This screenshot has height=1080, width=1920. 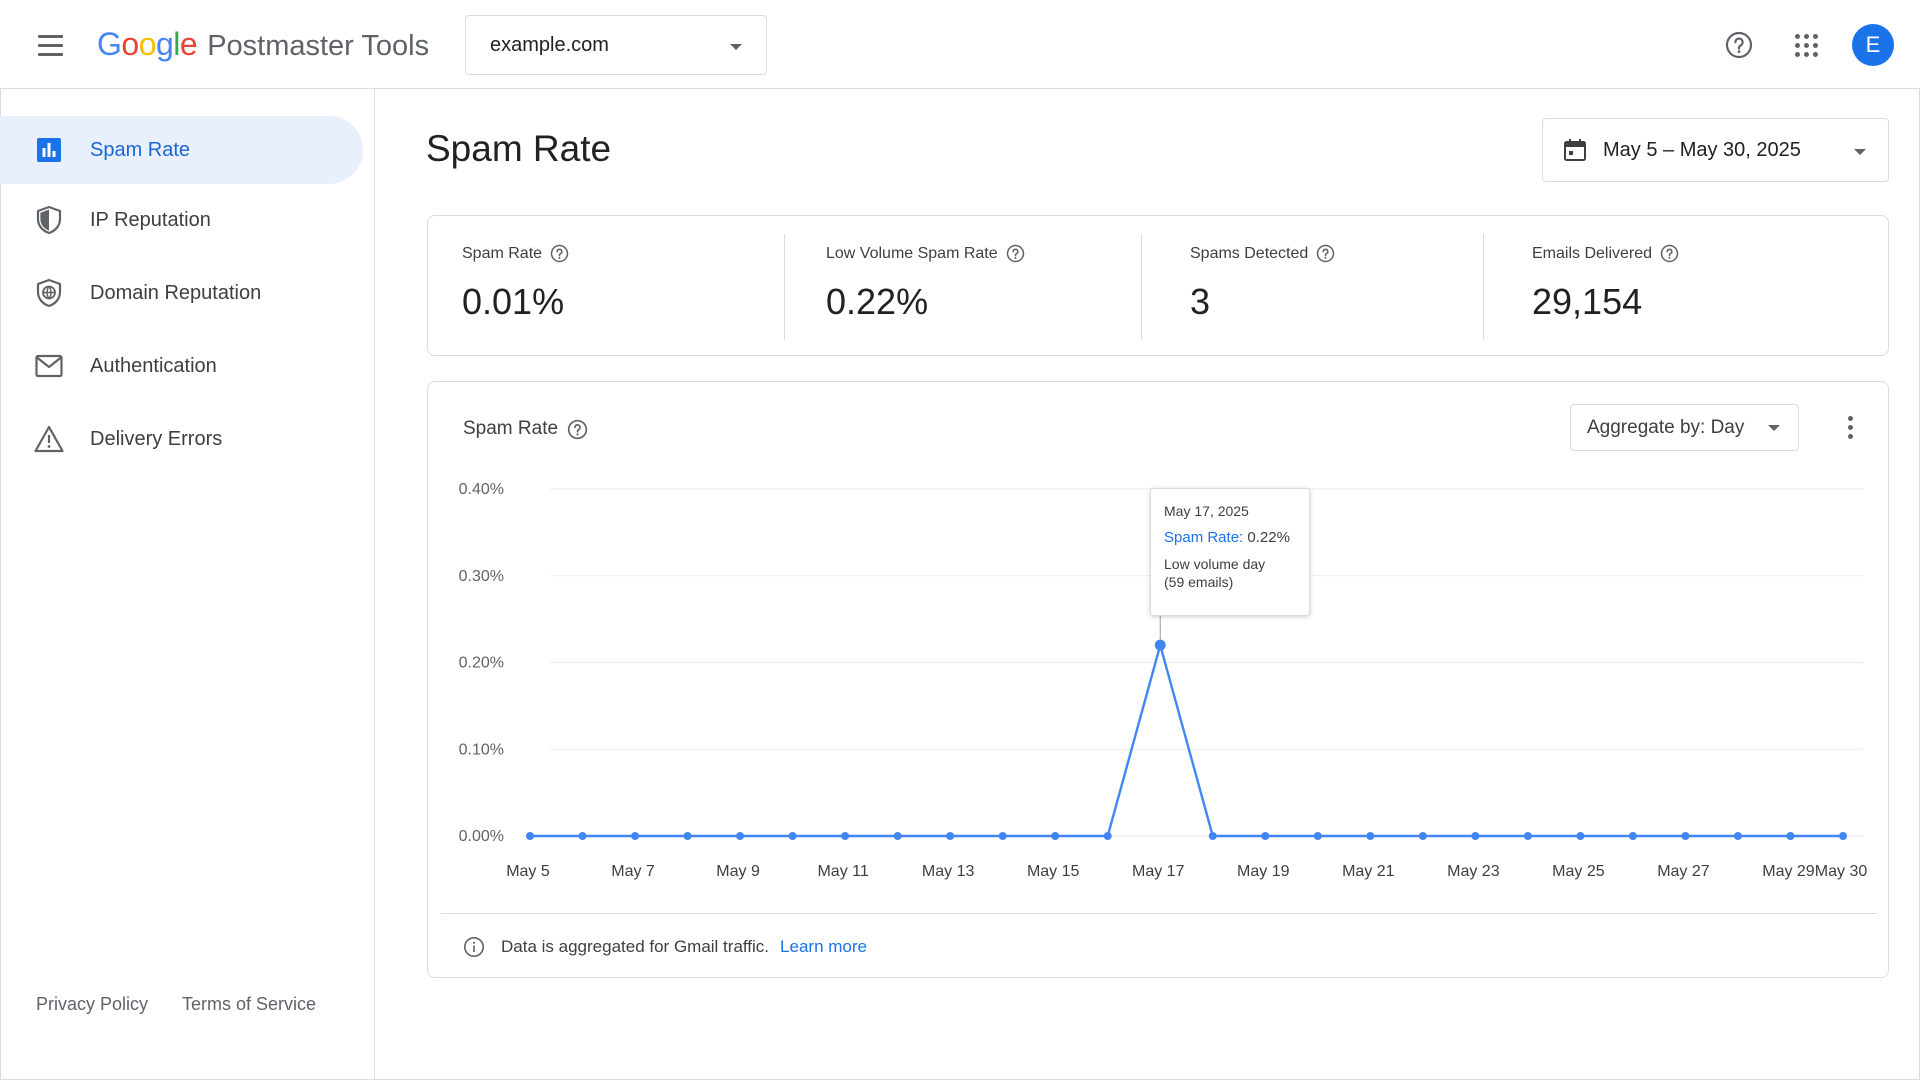 I want to click on sidebar-item-domain-reputation: Domain Reputation, so click(x=181, y=293).